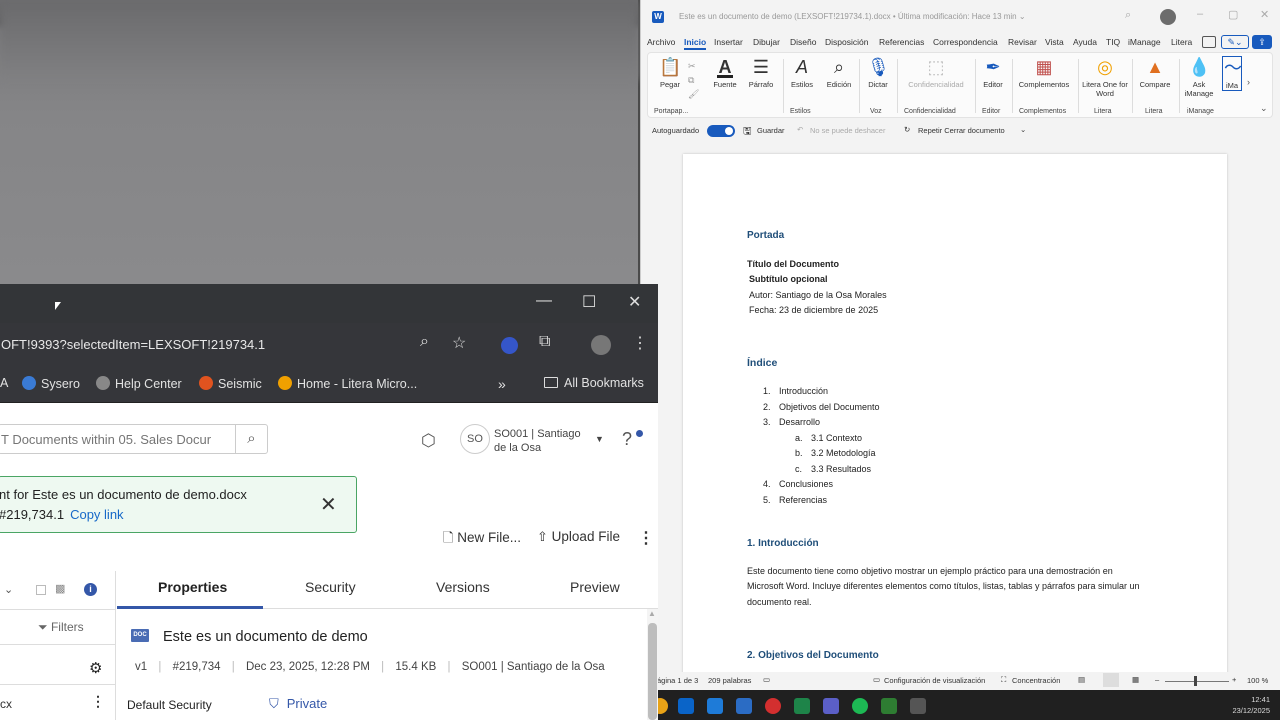  What do you see at coordinates (298, 704) in the screenshot?
I see `security-private: ⛉ Private` at bounding box center [298, 704].